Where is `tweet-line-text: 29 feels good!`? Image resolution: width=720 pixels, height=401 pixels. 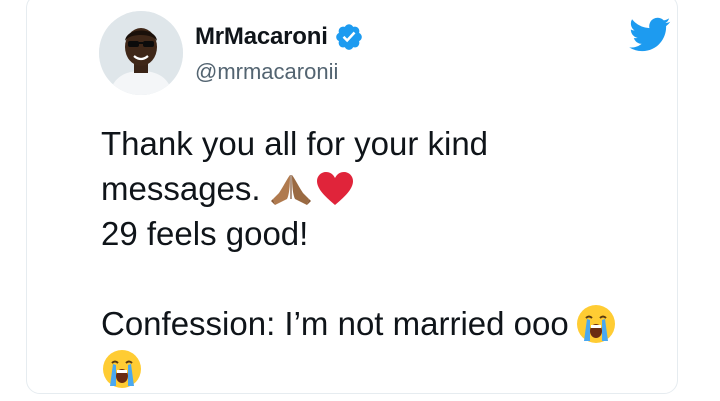
tweet-line-text: 29 feels good! is located at coordinates (205, 233).